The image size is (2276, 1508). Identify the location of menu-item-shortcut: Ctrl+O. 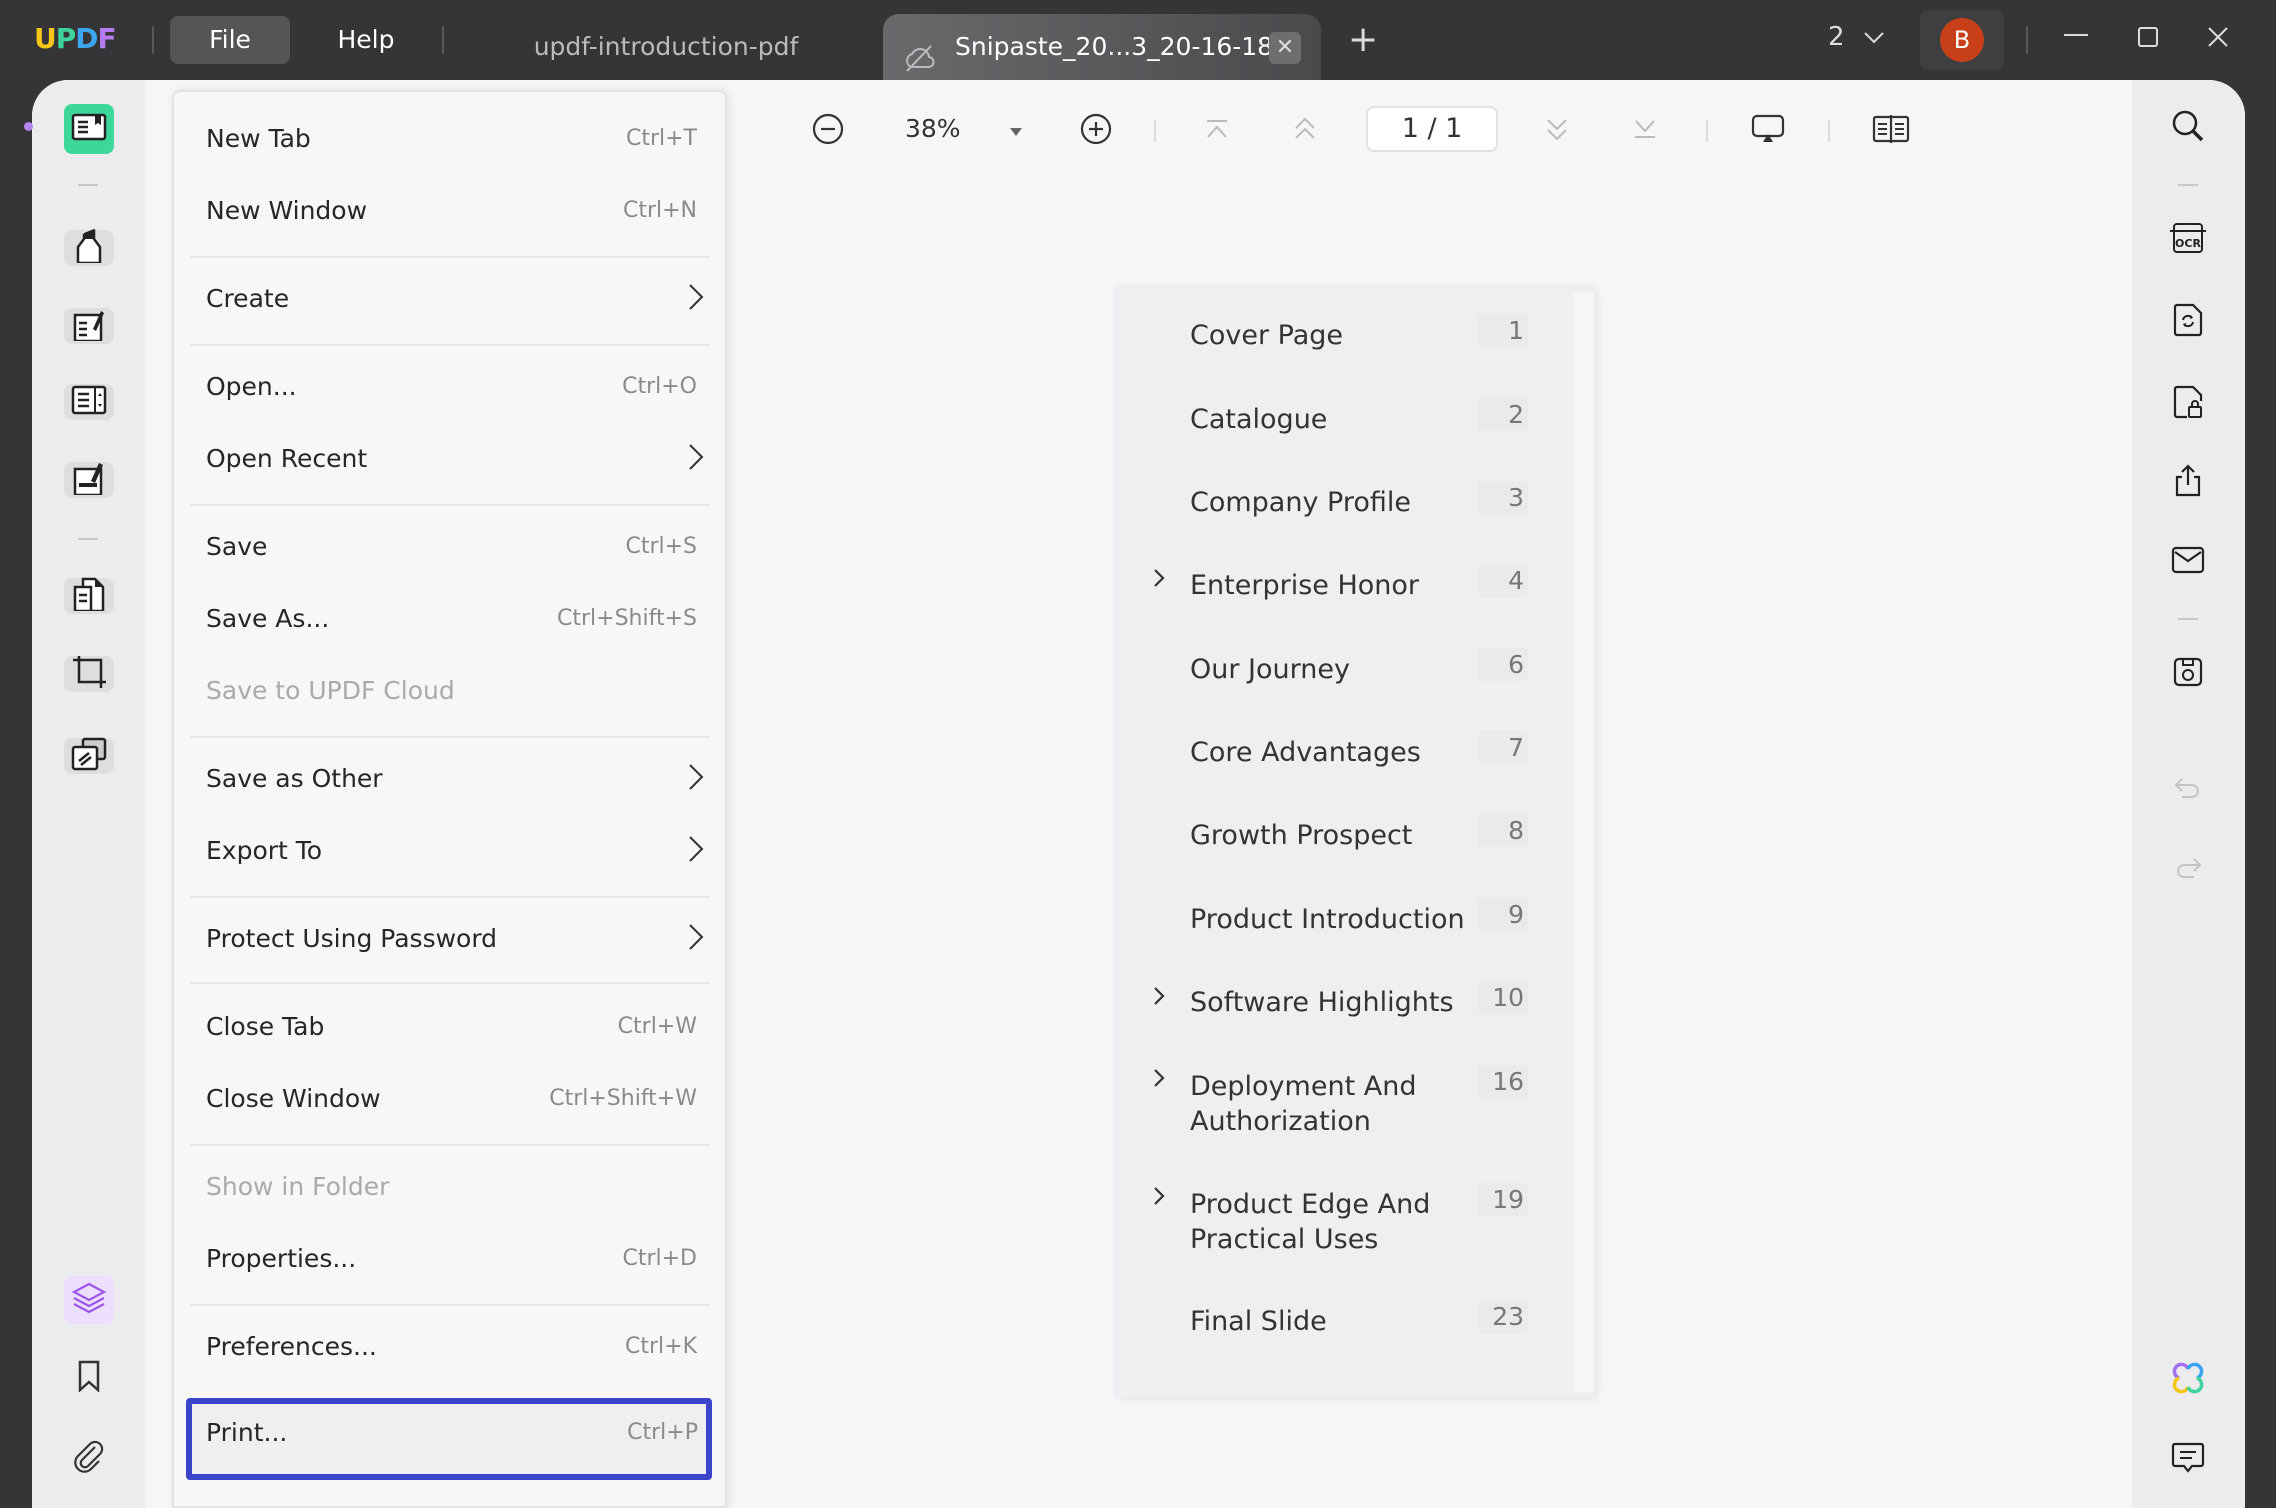
(659, 386).